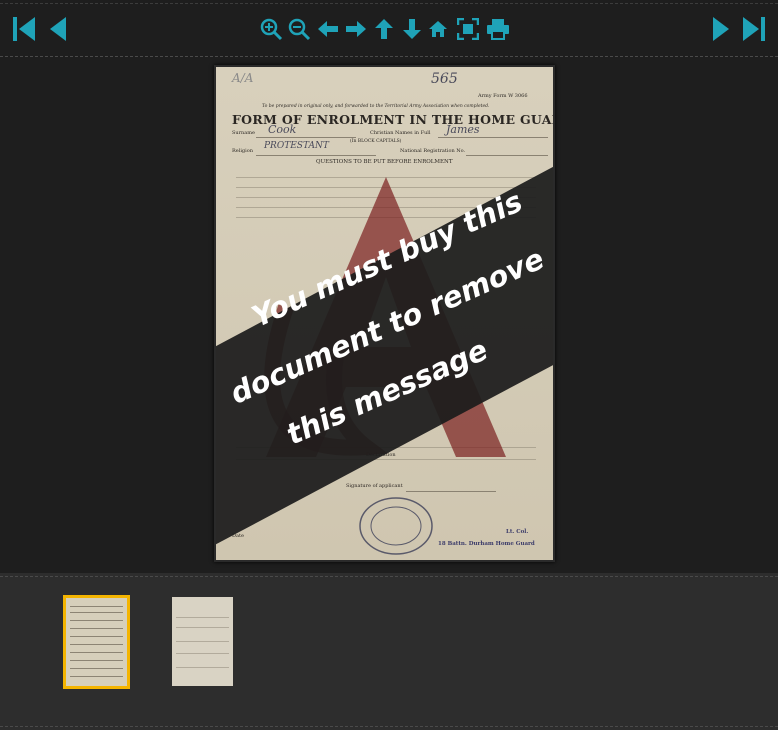  I want to click on pan-up-button, so click(384, 29).